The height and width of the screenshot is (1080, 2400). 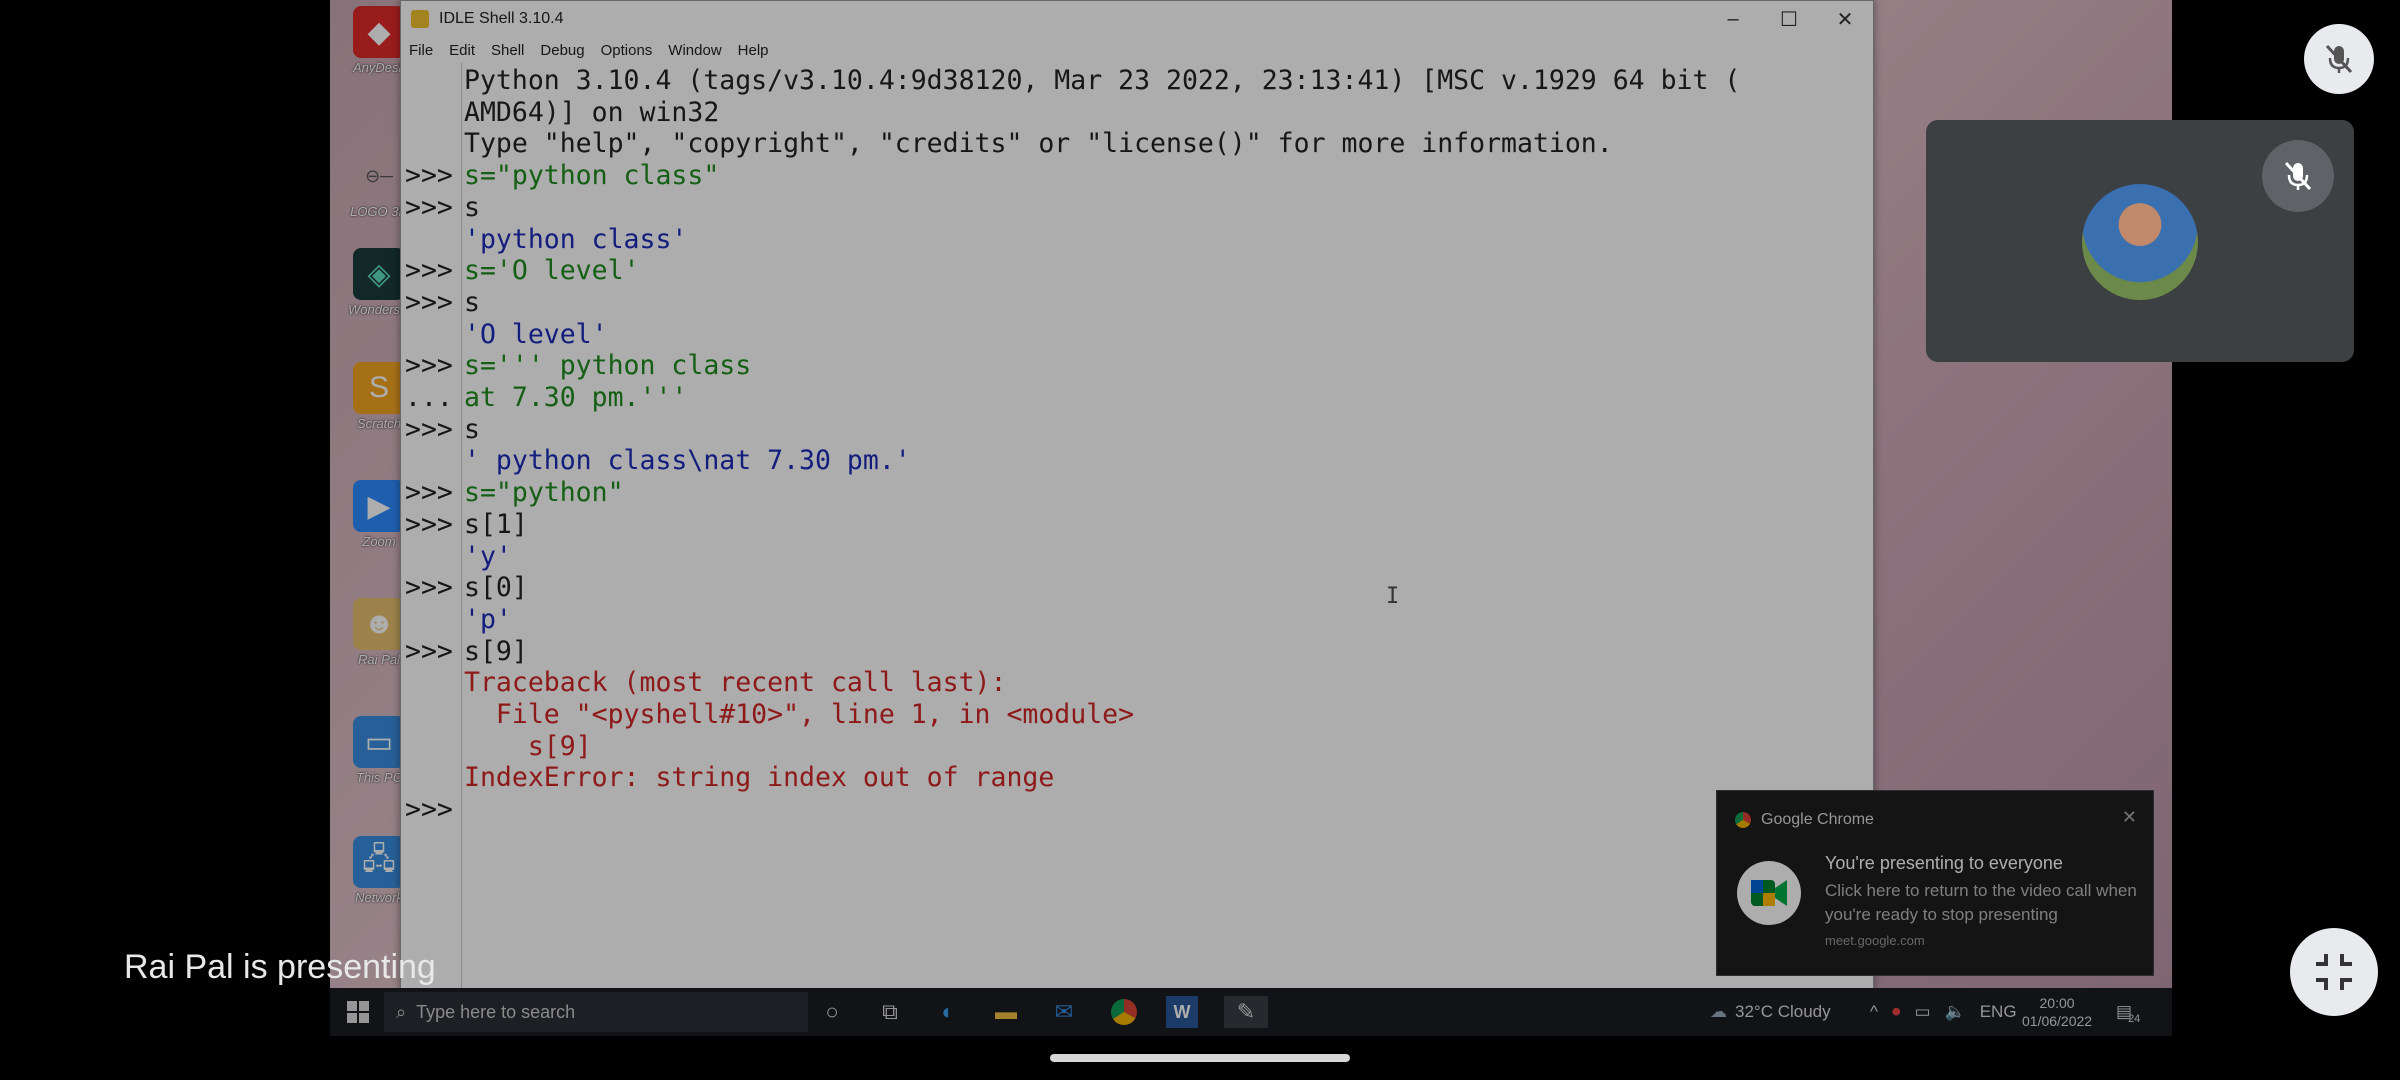 I want to click on search-placeholder: Type here to search, so click(x=496, y=1011).